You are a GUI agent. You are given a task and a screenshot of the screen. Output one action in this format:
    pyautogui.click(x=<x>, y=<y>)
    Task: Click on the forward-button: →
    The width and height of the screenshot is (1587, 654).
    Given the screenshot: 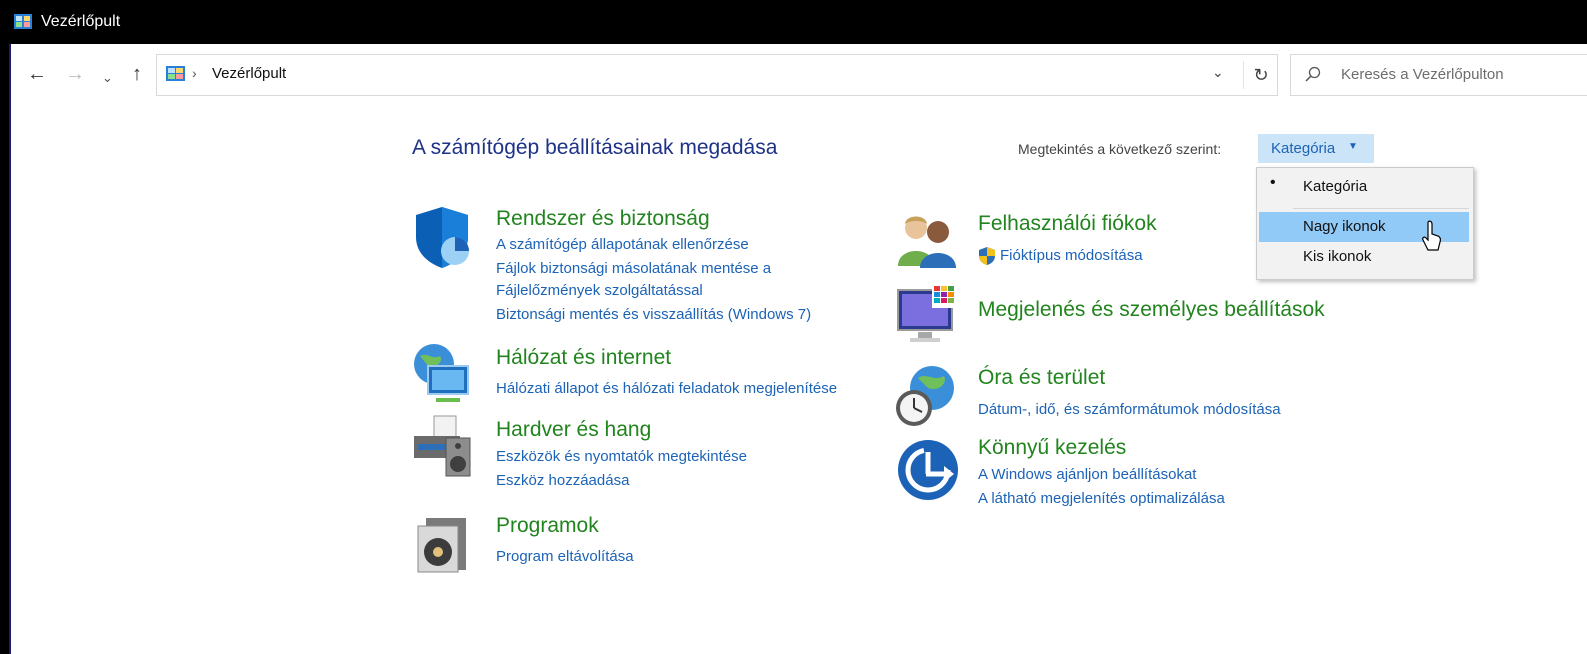 What is the action you would take?
    pyautogui.click(x=75, y=74)
    